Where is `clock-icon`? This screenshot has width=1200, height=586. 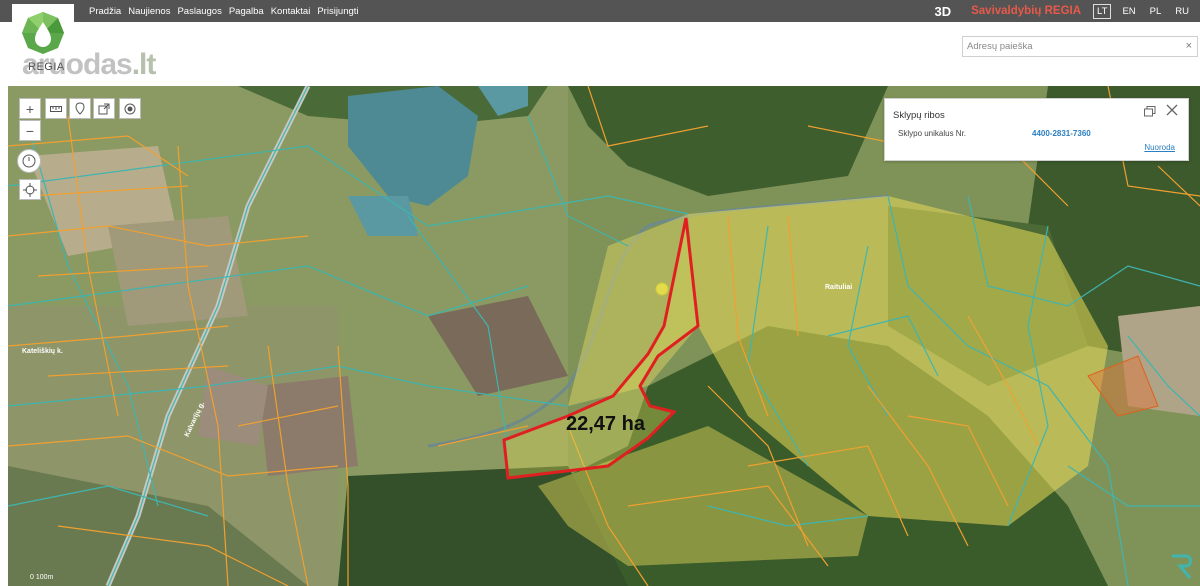 clock-icon is located at coordinates (29, 161).